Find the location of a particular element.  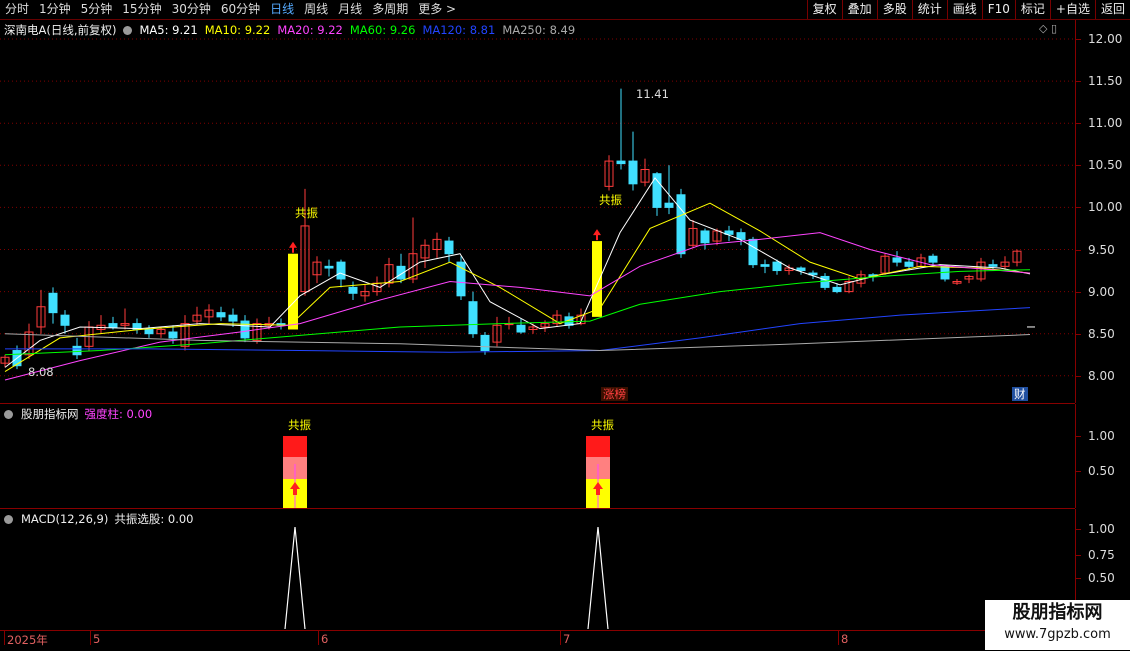

toolbar-button-5: F10 is located at coordinates (998, 9).